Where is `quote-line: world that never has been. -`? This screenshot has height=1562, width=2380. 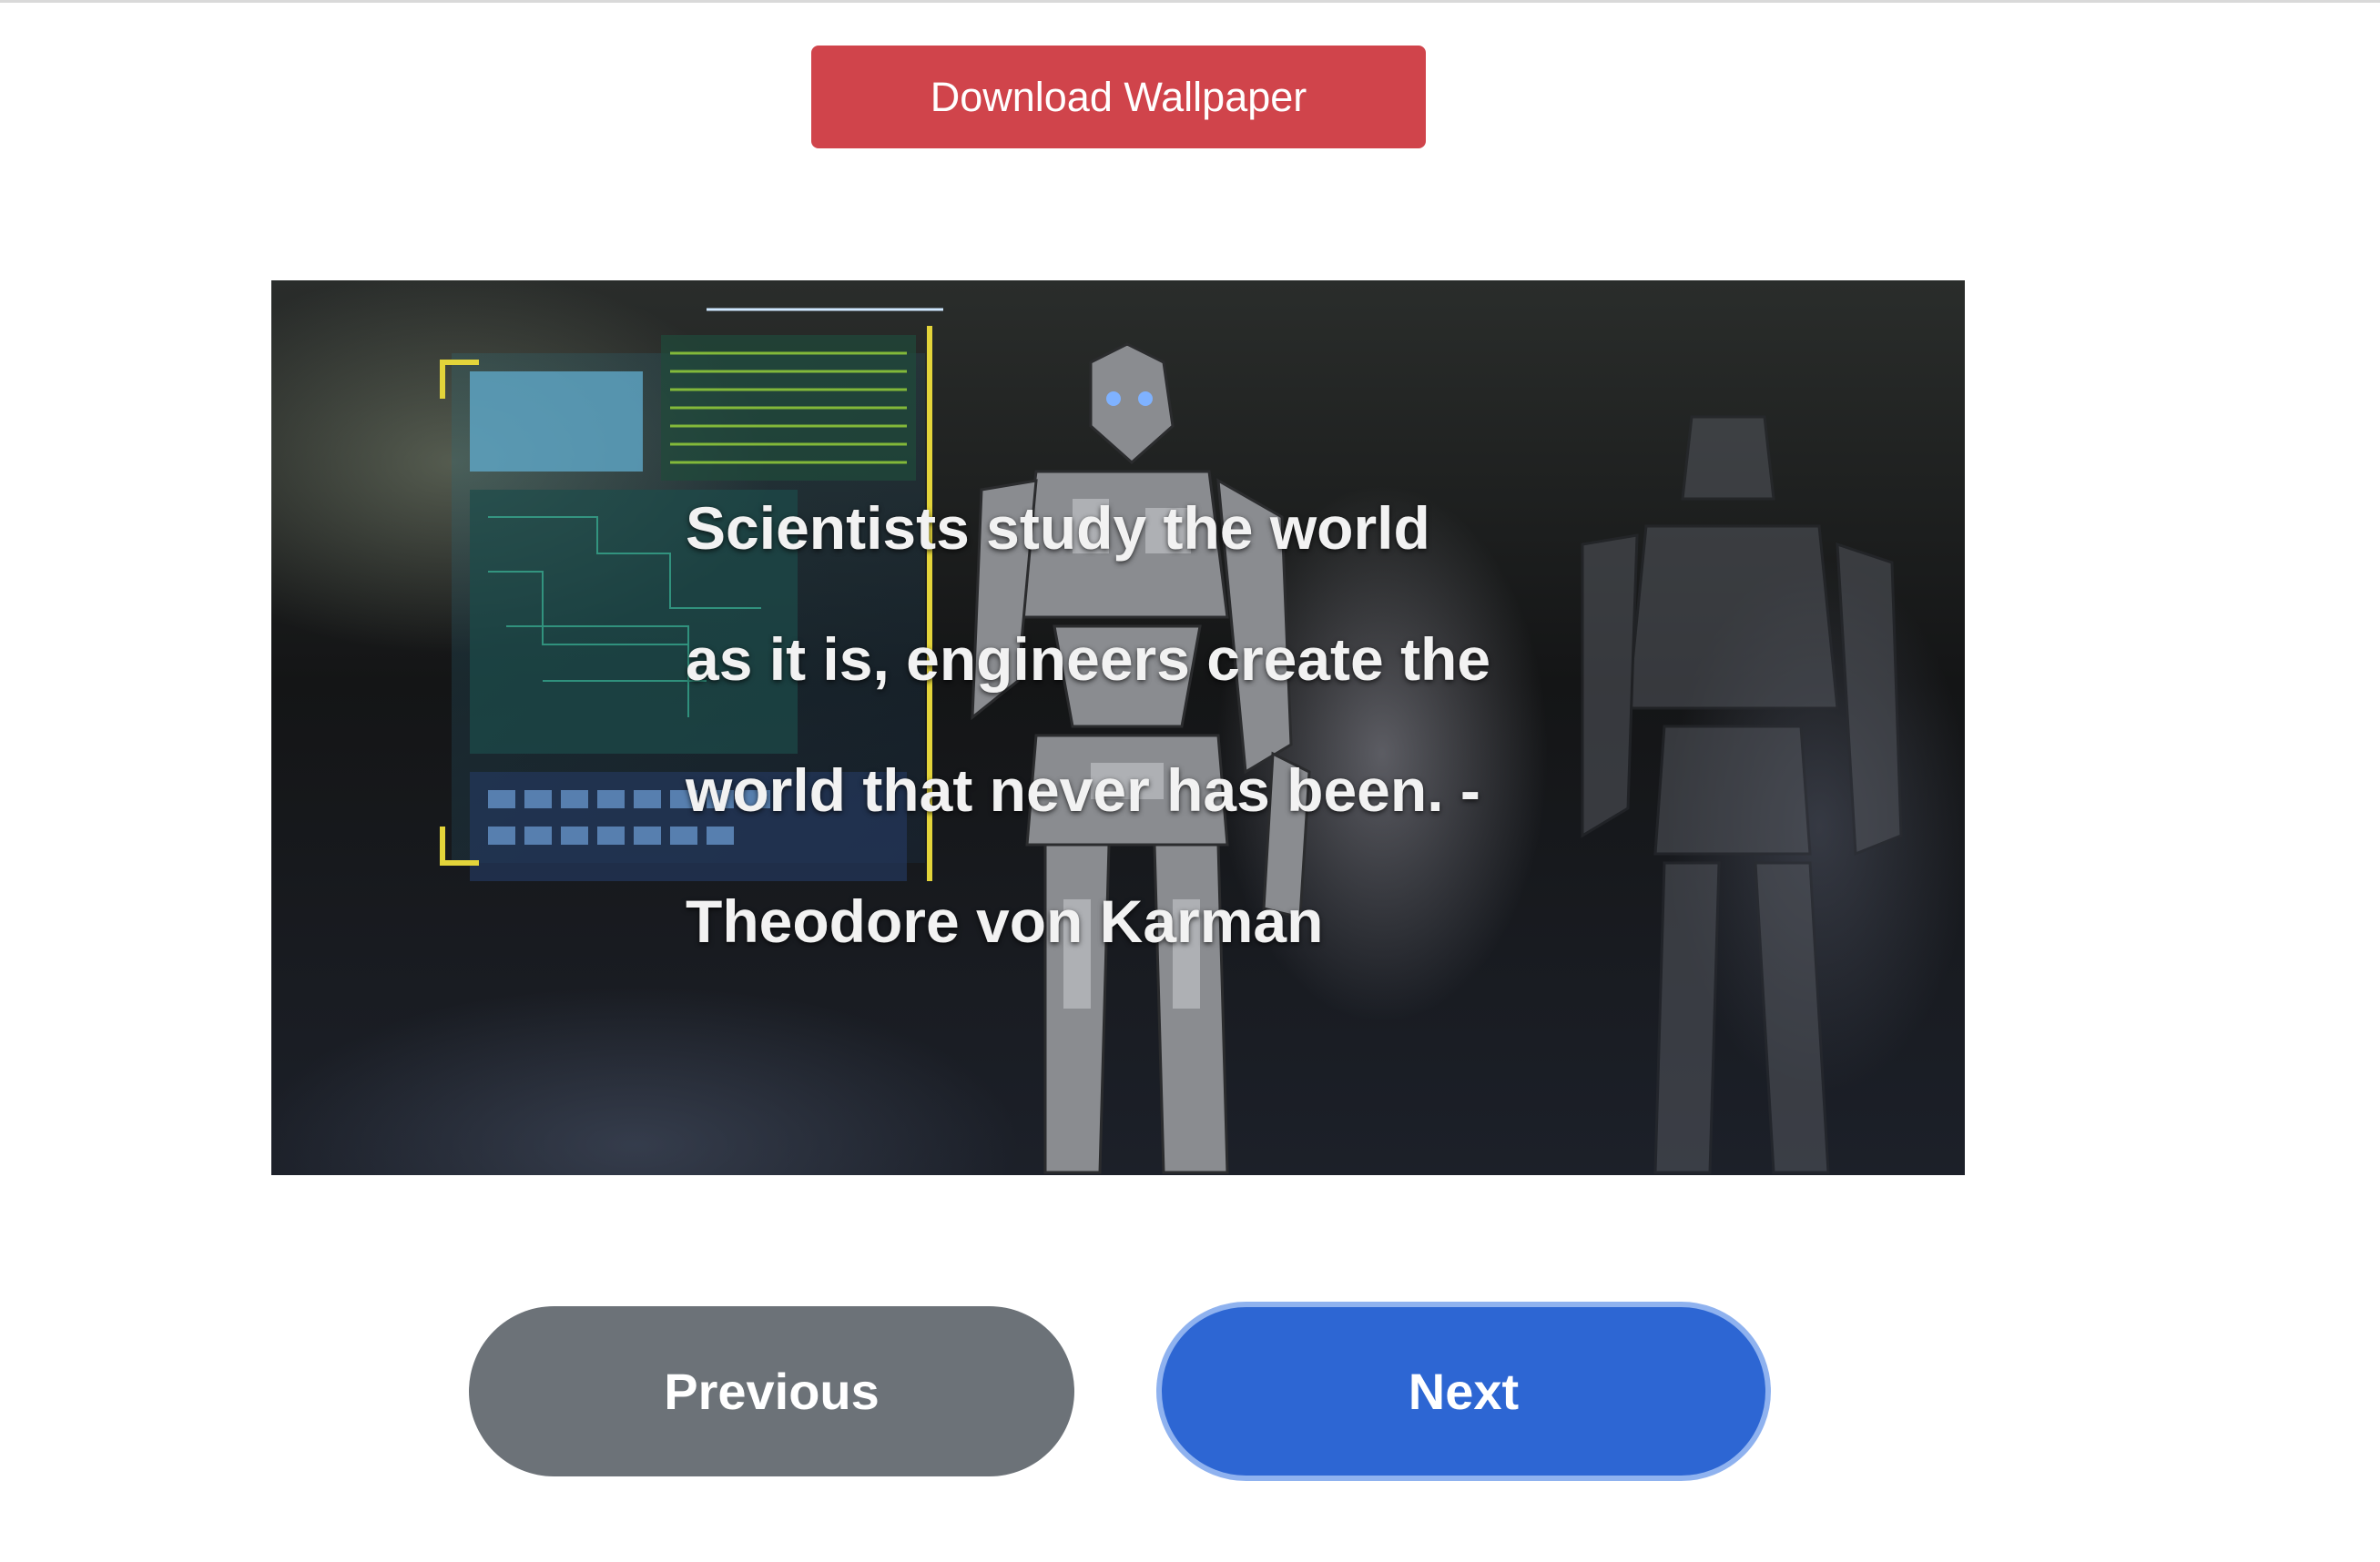 quote-line: world that never has been. - is located at coordinates (1083, 790).